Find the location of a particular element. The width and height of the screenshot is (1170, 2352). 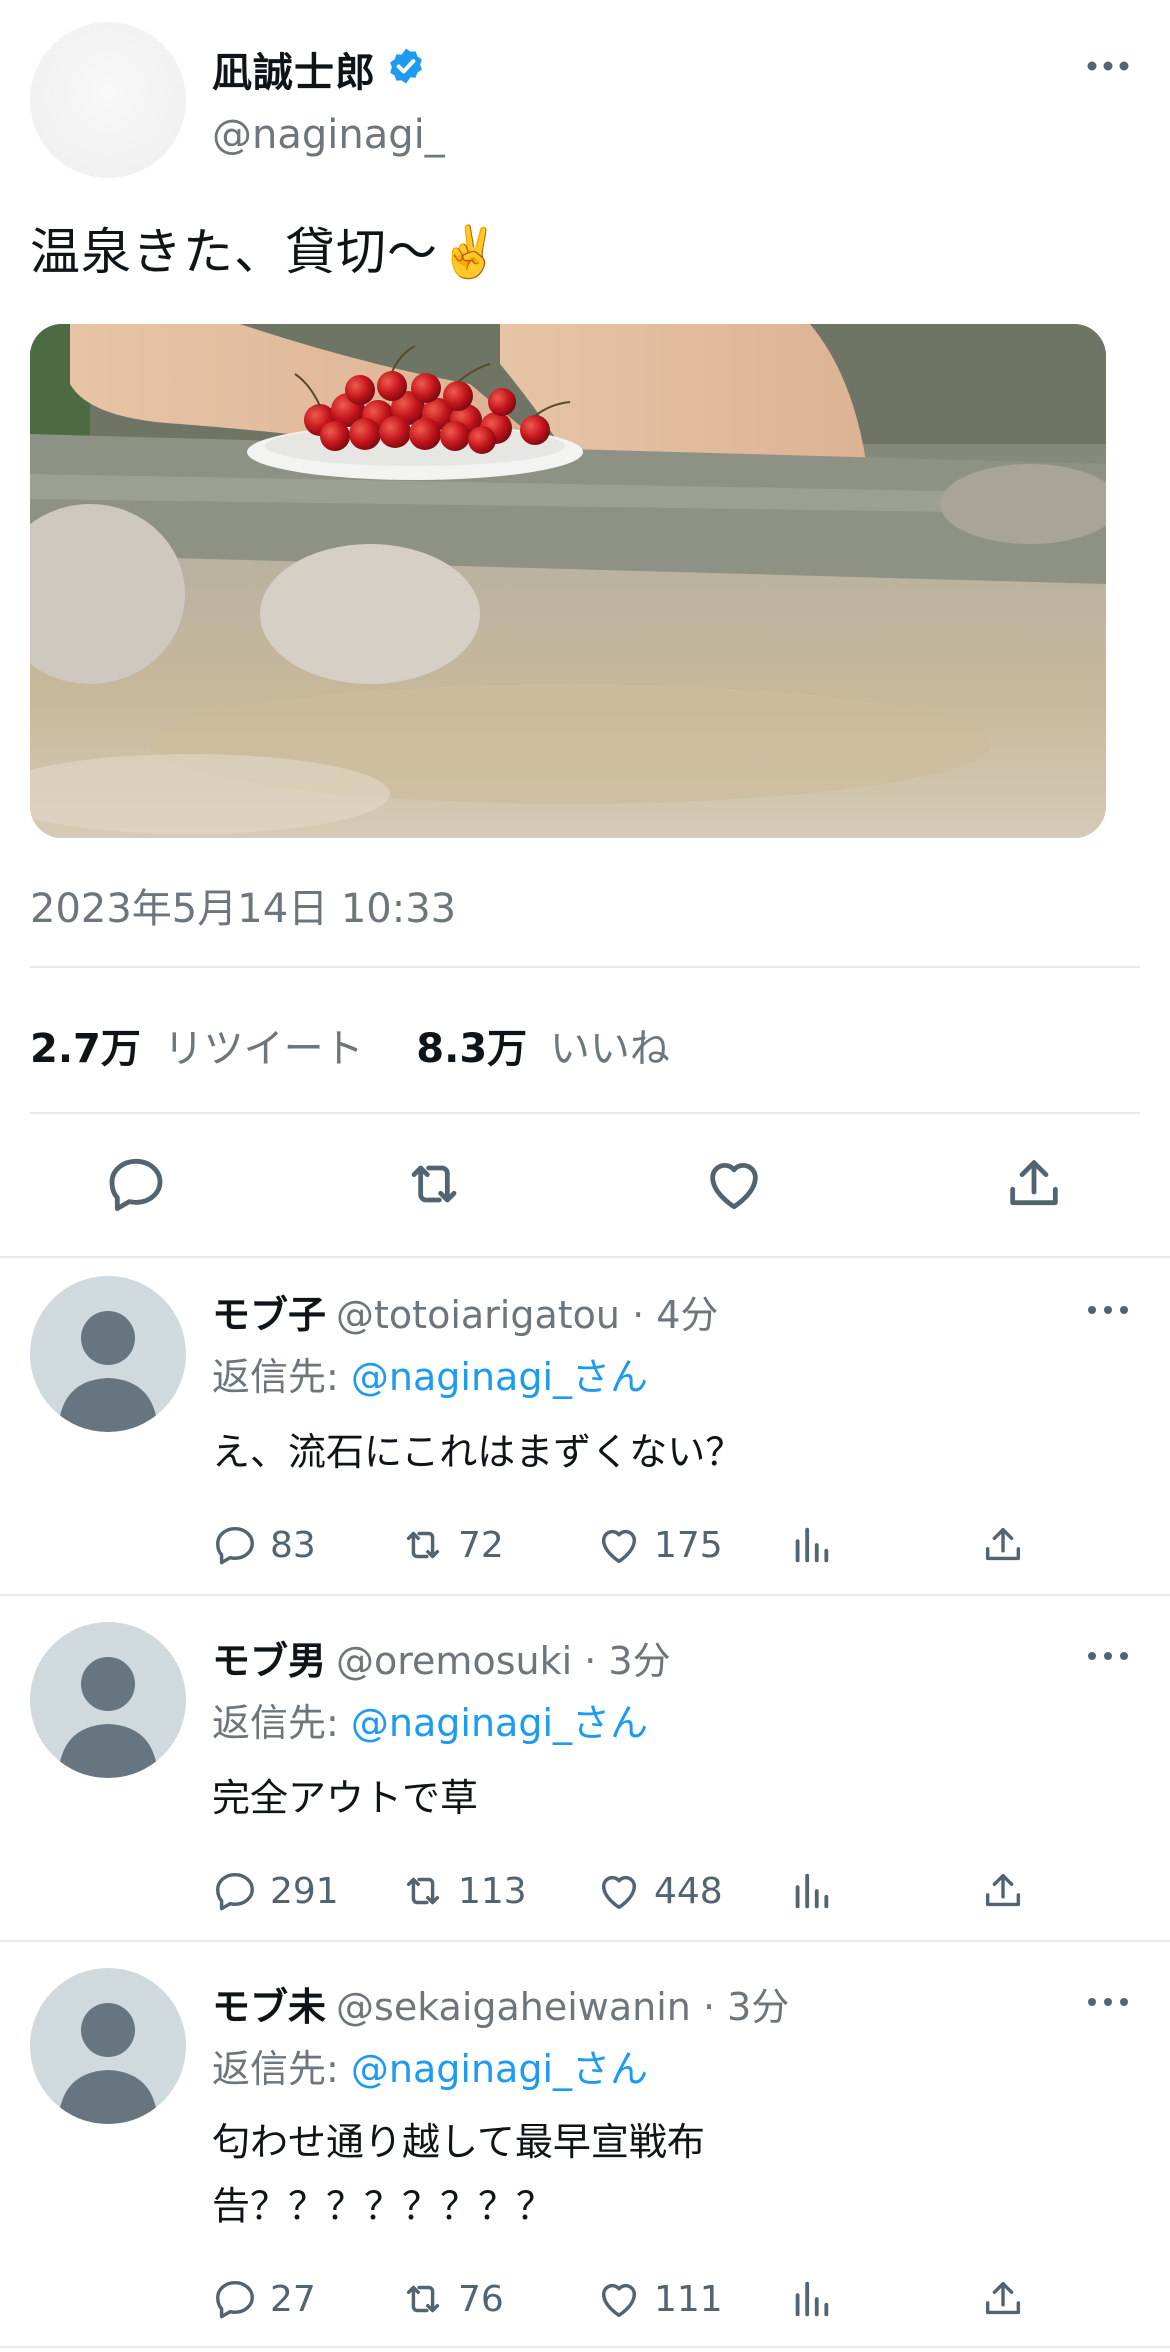

reply-text: え、流石にこれはまずくない？ is located at coordinates (478, 1452).